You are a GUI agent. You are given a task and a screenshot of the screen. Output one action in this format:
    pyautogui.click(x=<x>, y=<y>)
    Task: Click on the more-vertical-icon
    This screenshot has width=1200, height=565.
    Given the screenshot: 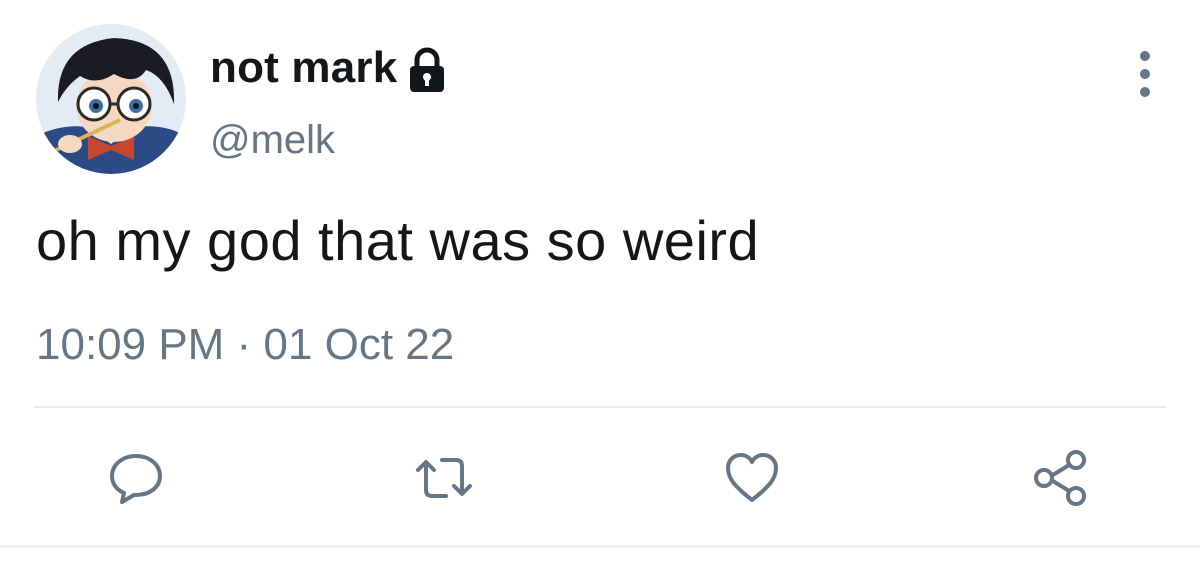 What is the action you would take?
    pyautogui.click(x=1145, y=76)
    